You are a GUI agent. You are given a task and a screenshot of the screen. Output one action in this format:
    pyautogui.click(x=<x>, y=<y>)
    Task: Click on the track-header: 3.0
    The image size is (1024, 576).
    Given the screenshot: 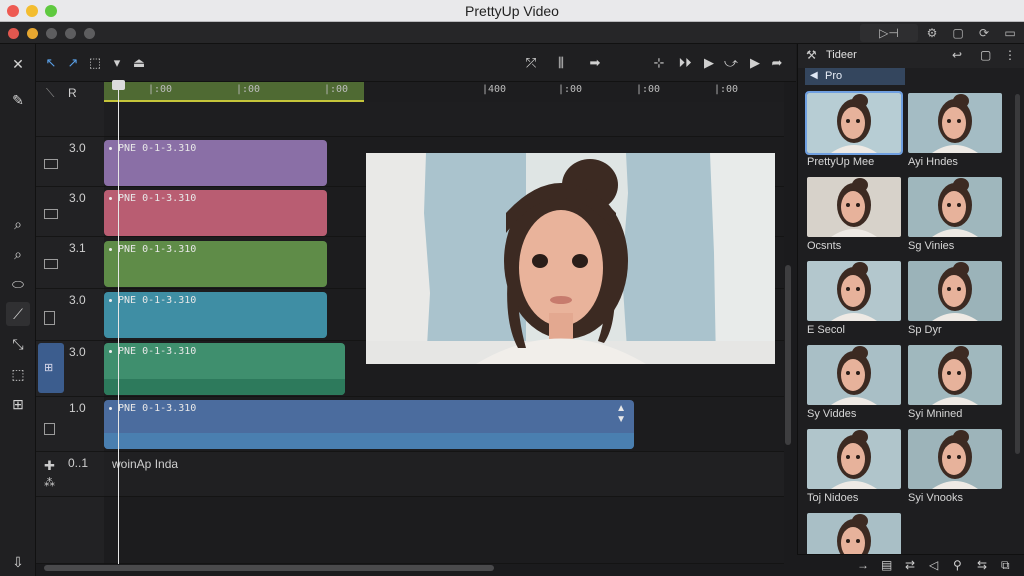 What is the action you would take?
    pyautogui.click(x=70, y=212)
    